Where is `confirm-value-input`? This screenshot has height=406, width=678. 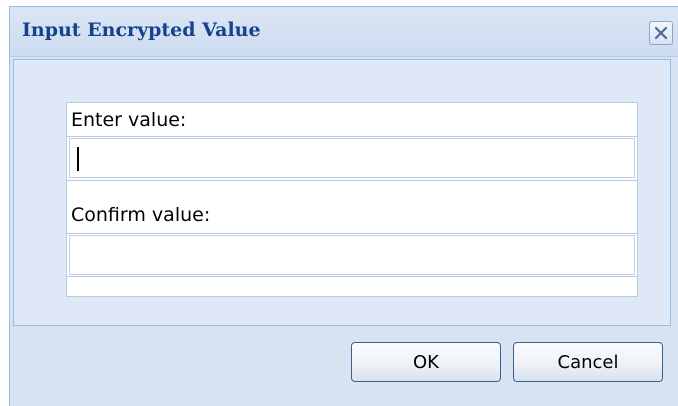 confirm-value-input is located at coordinates (352, 255).